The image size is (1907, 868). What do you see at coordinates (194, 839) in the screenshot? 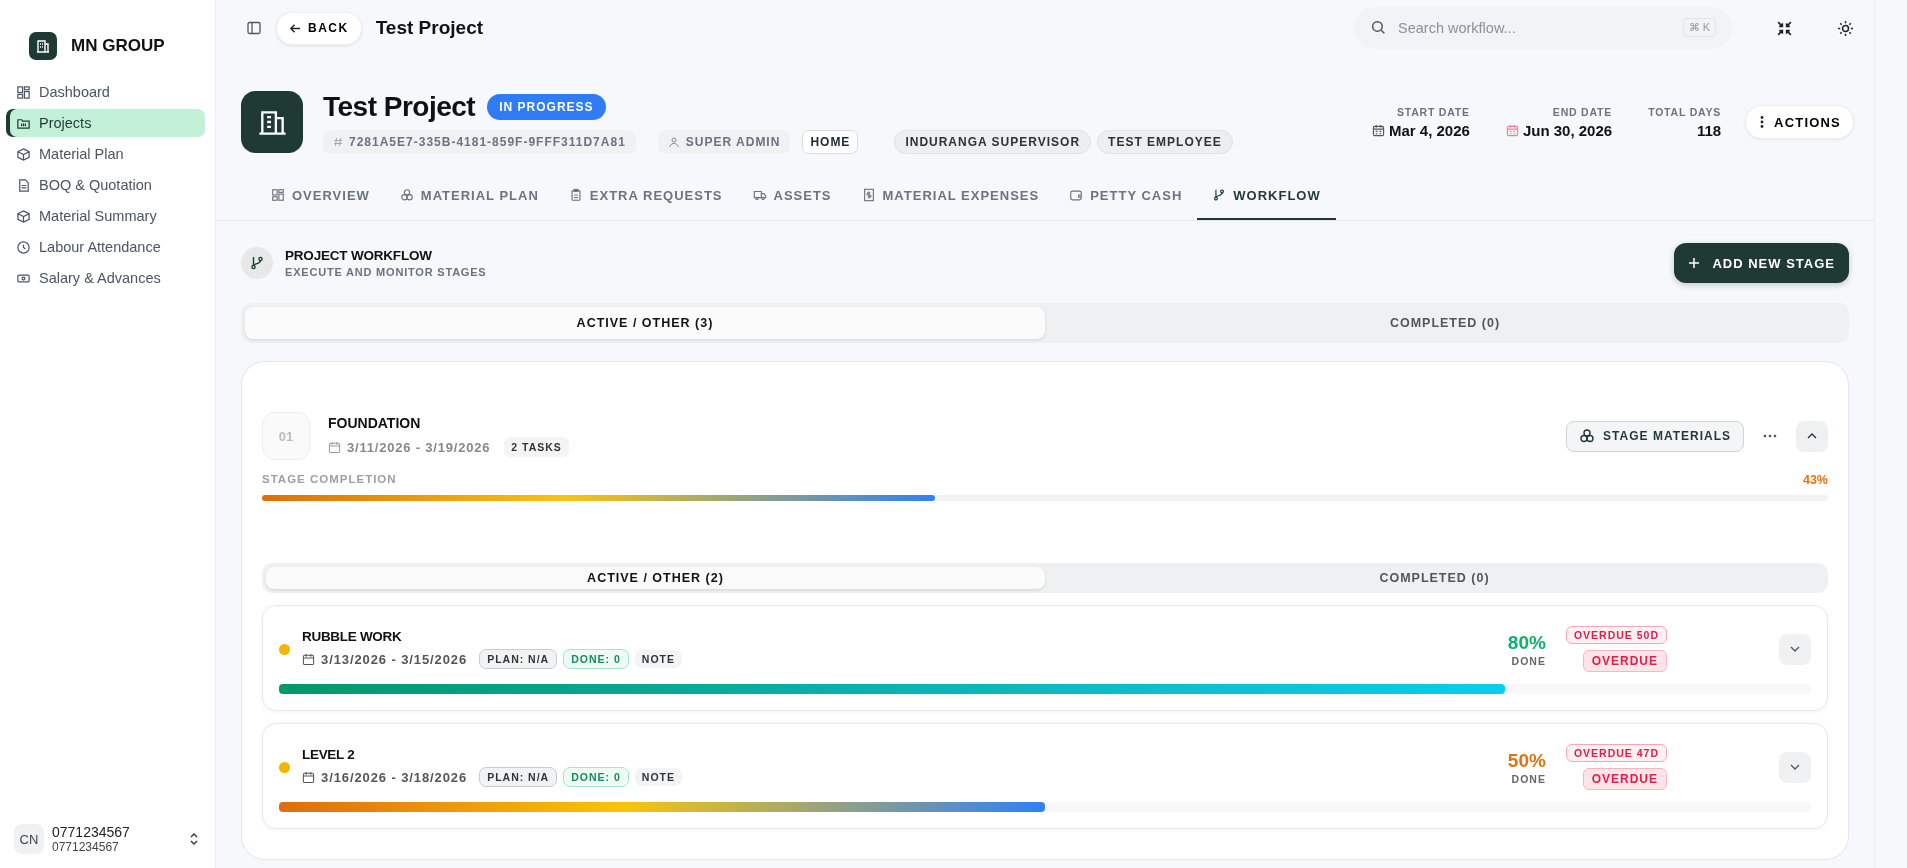
I see `chevron-updown-icon` at bounding box center [194, 839].